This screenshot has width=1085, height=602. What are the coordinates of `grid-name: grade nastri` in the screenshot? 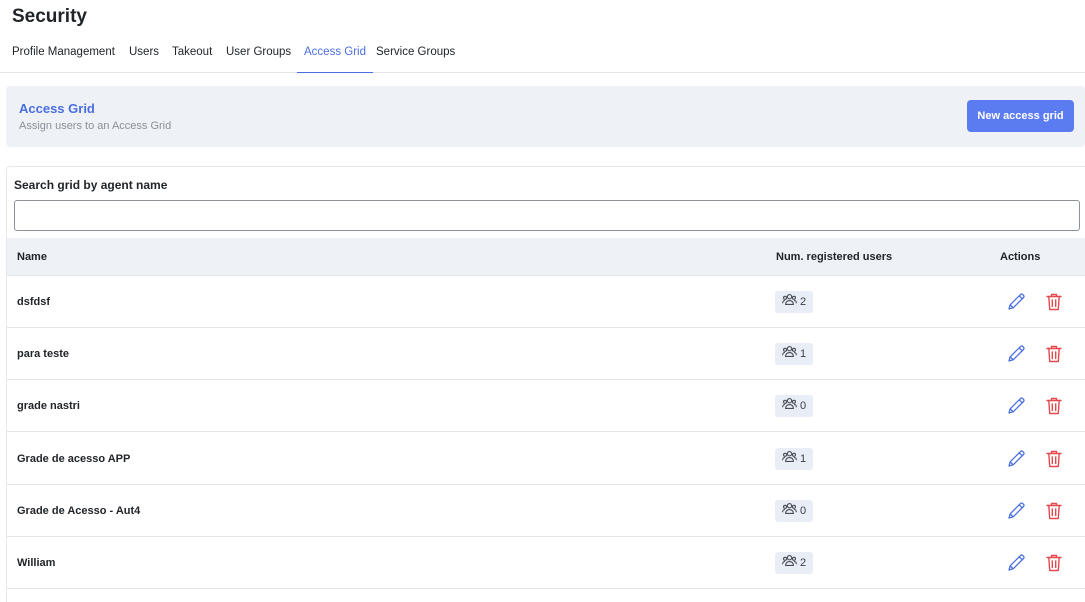 It's located at (48, 406).